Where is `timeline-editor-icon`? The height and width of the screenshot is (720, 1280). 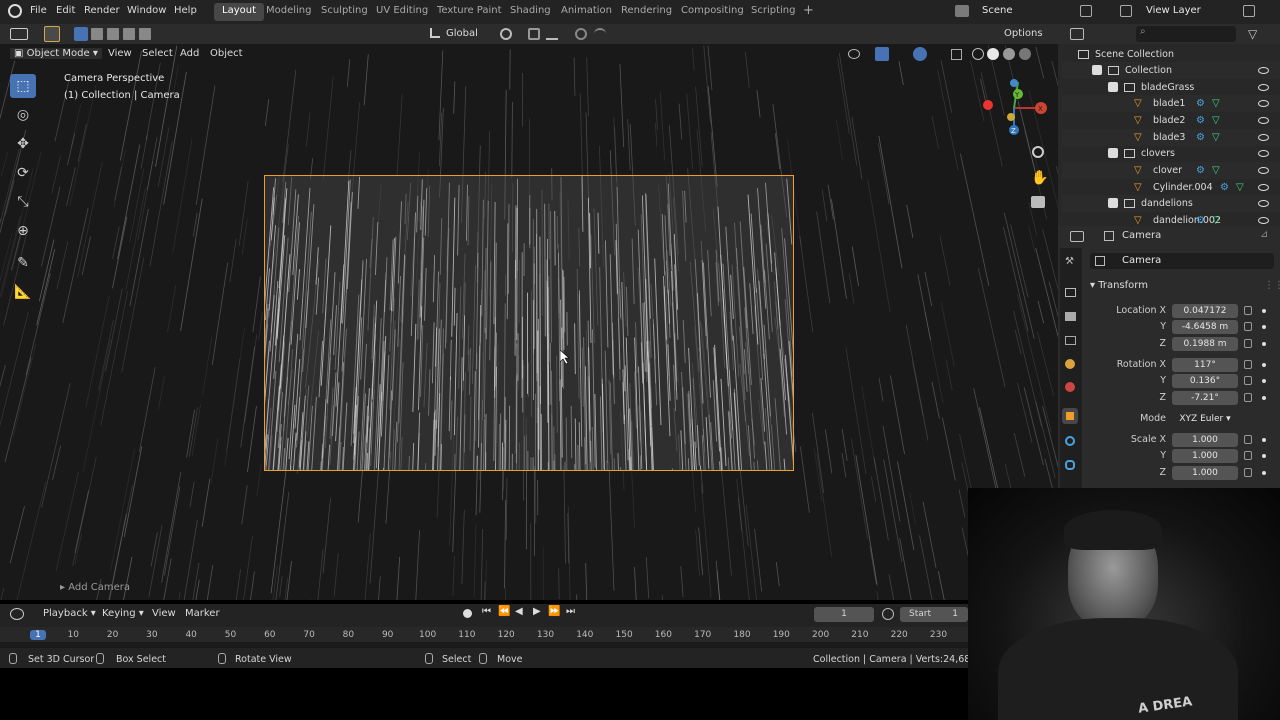 timeline-editor-icon is located at coordinates (17, 614).